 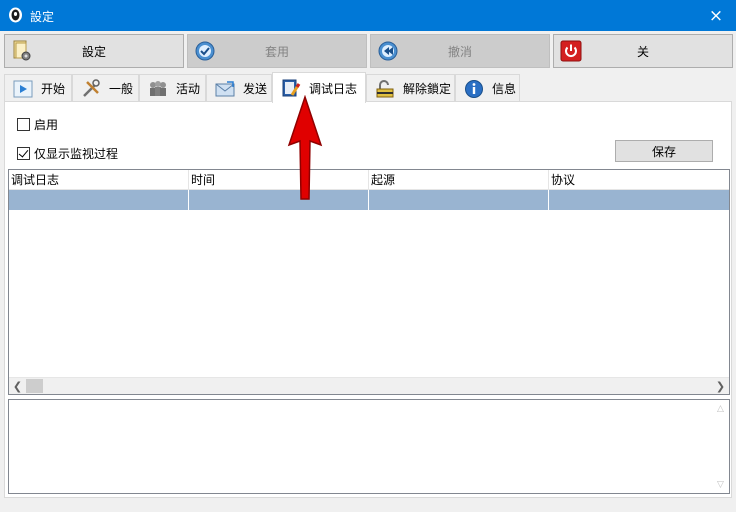 I want to click on chevron-left-icon: ❮, so click(x=17, y=386).